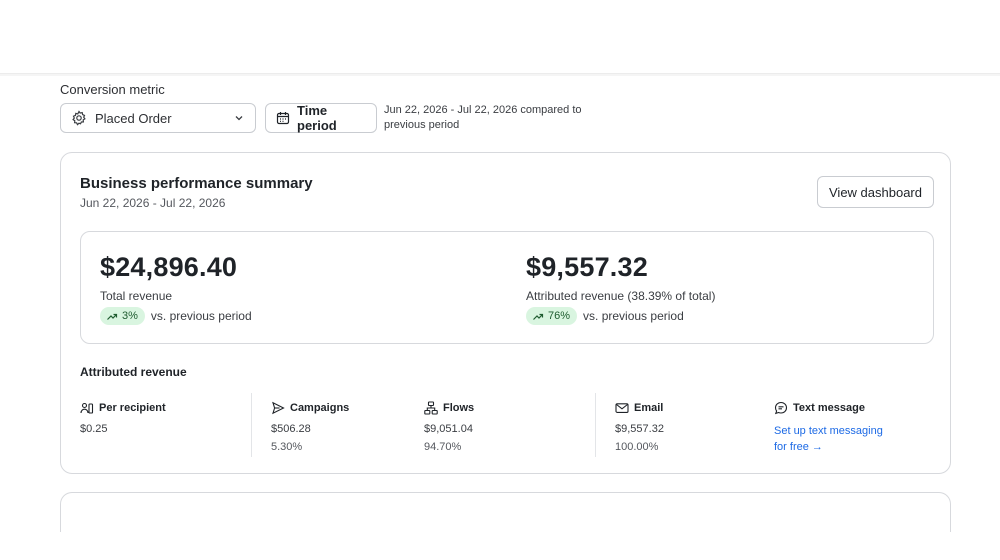 The width and height of the screenshot is (1000, 560). Describe the element at coordinates (317, 118) in the screenshot. I see `time-period-label: Time period` at that location.